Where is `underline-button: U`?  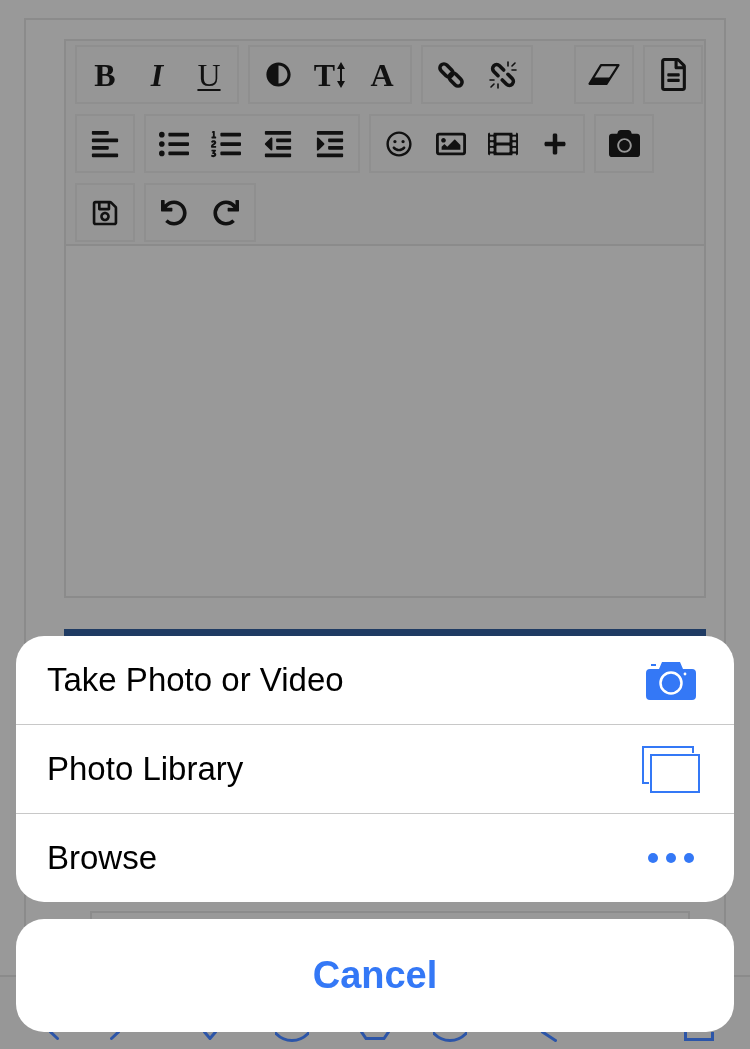
underline-button: U is located at coordinates (209, 74).